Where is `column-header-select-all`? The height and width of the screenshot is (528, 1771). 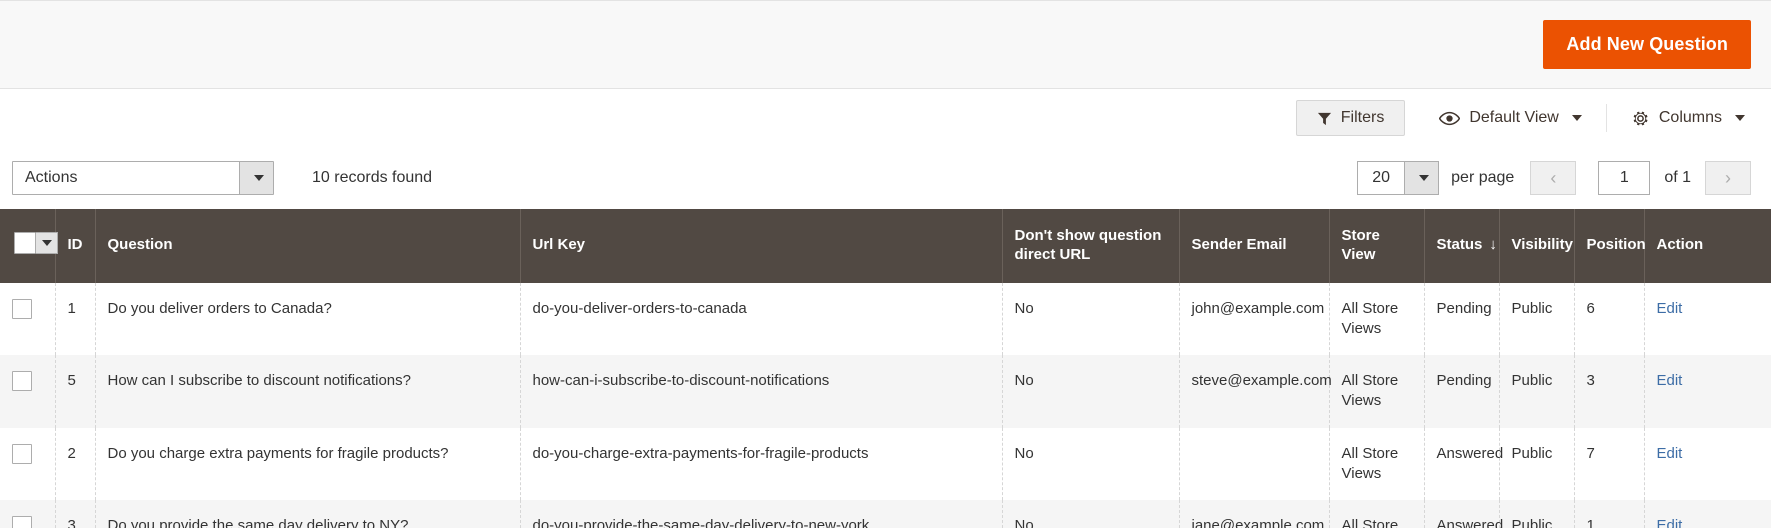 column-header-select-all is located at coordinates (29, 246).